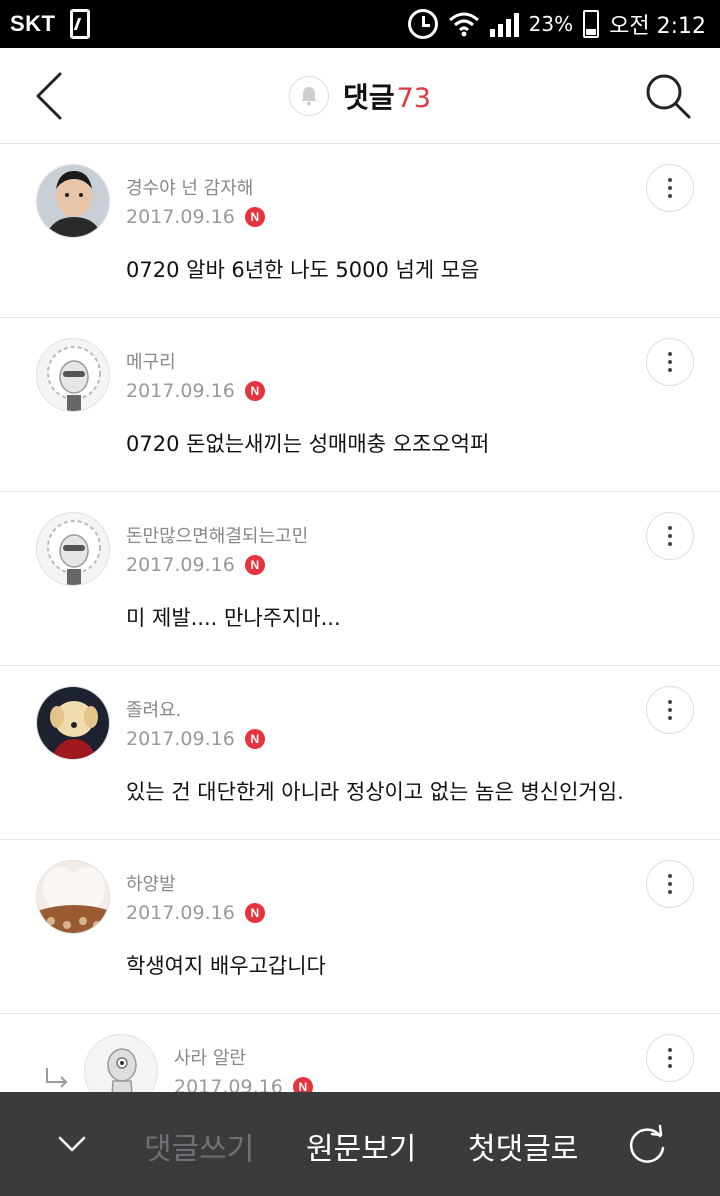  I want to click on bottom-action-bar: 댓글쓰기 원문보기 첫댓글로, so click(360, 1144).